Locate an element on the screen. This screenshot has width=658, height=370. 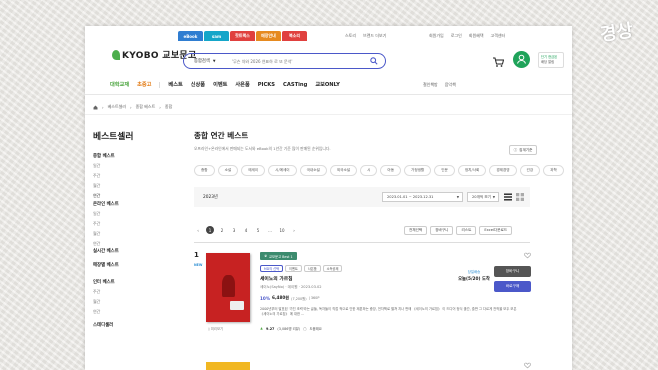
sidebar-group-title: 실시간 베스트 is located at coordinates (106, 251).